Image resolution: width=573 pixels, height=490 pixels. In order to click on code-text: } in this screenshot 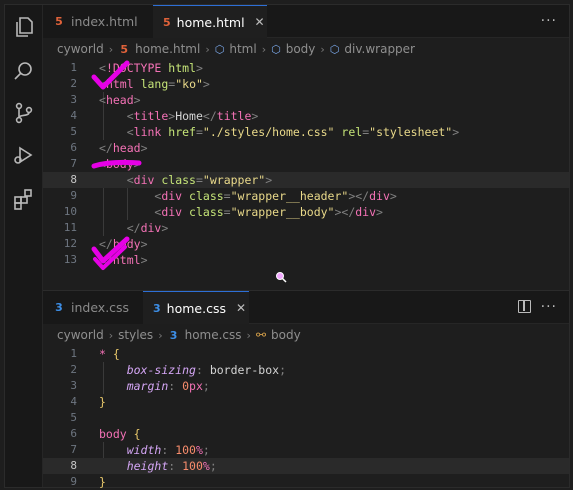, I will do `click(102, 402)`.